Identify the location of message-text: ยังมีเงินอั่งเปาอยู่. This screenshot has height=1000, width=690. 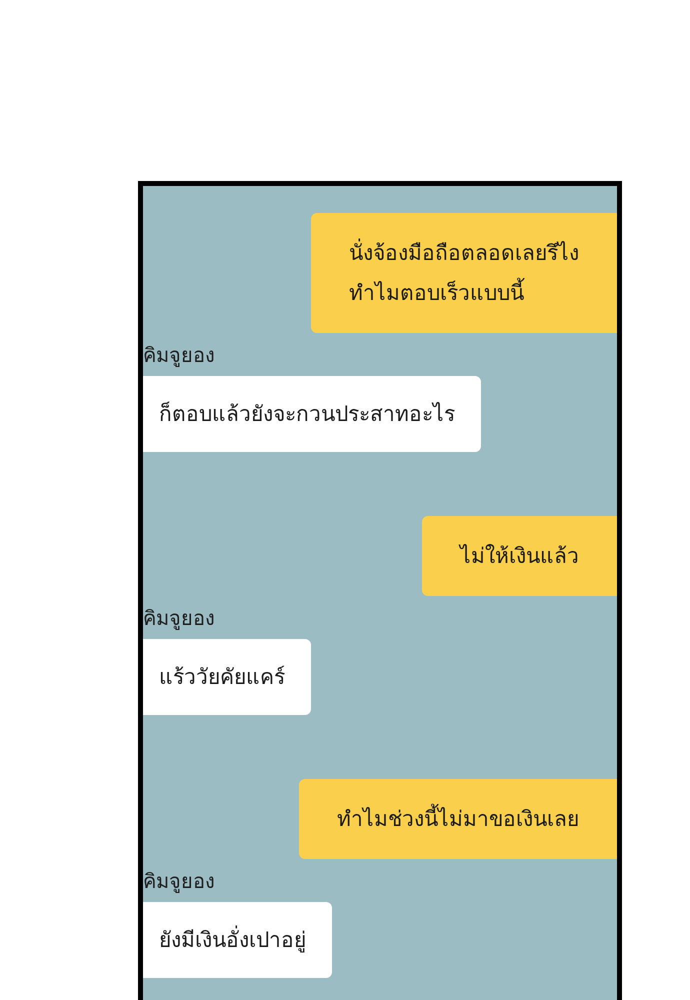
(232, 940).